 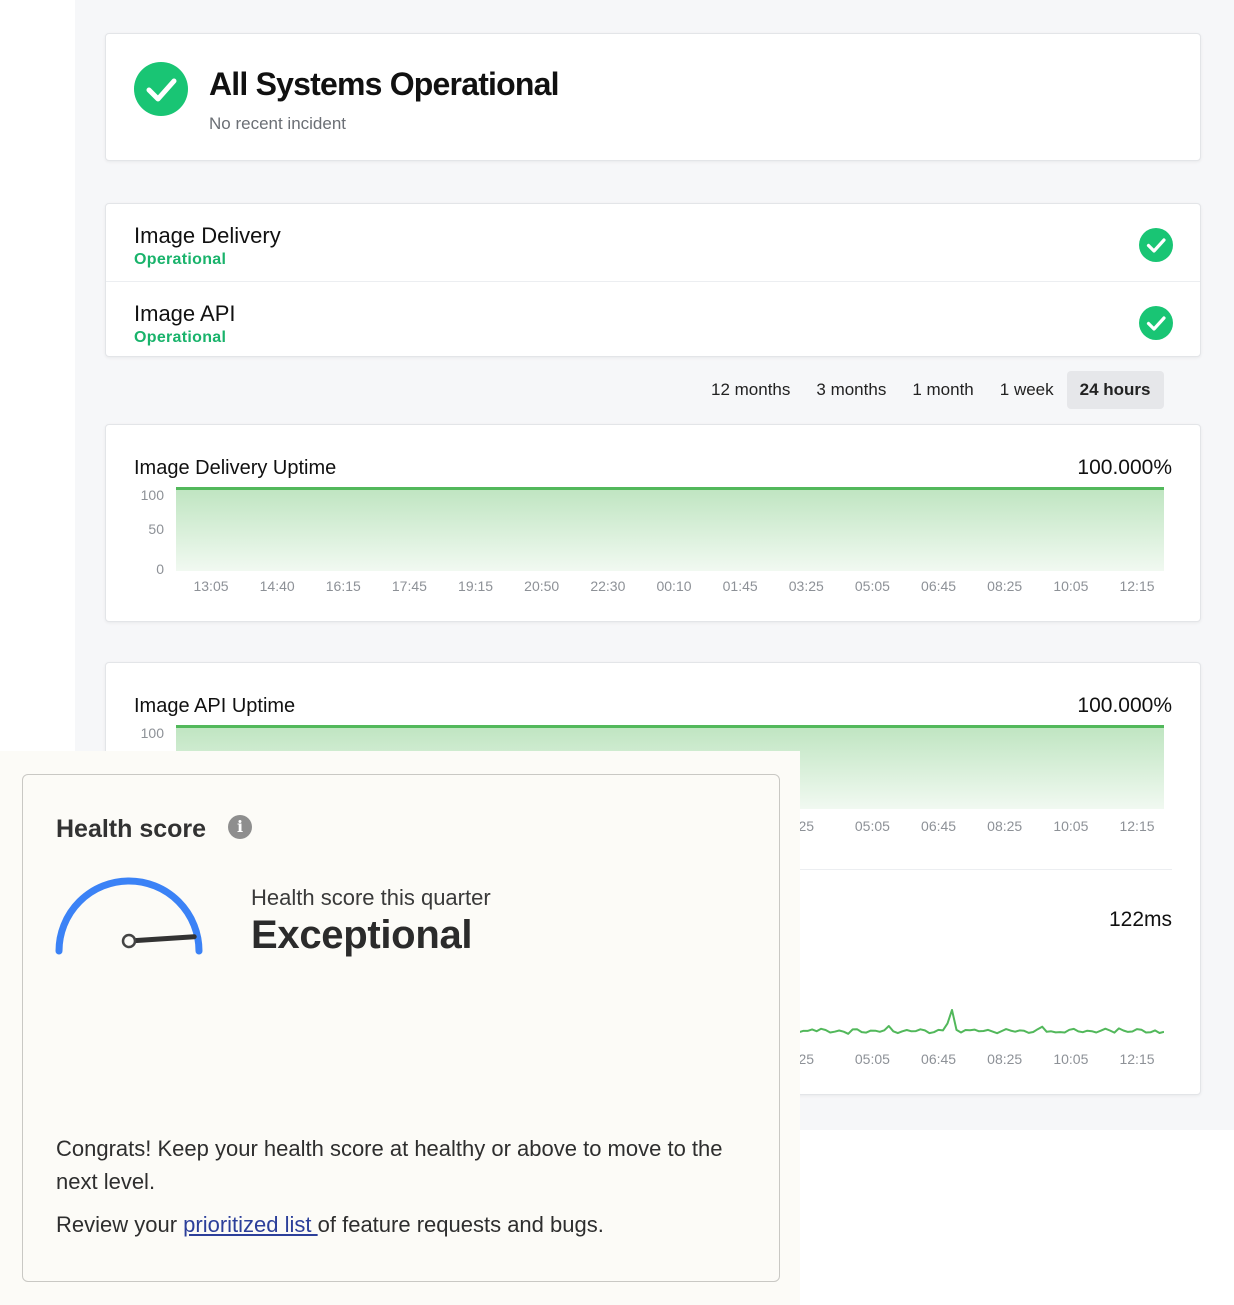 I want to click on component-name: Image Delivery, so click(x=207, y=235).